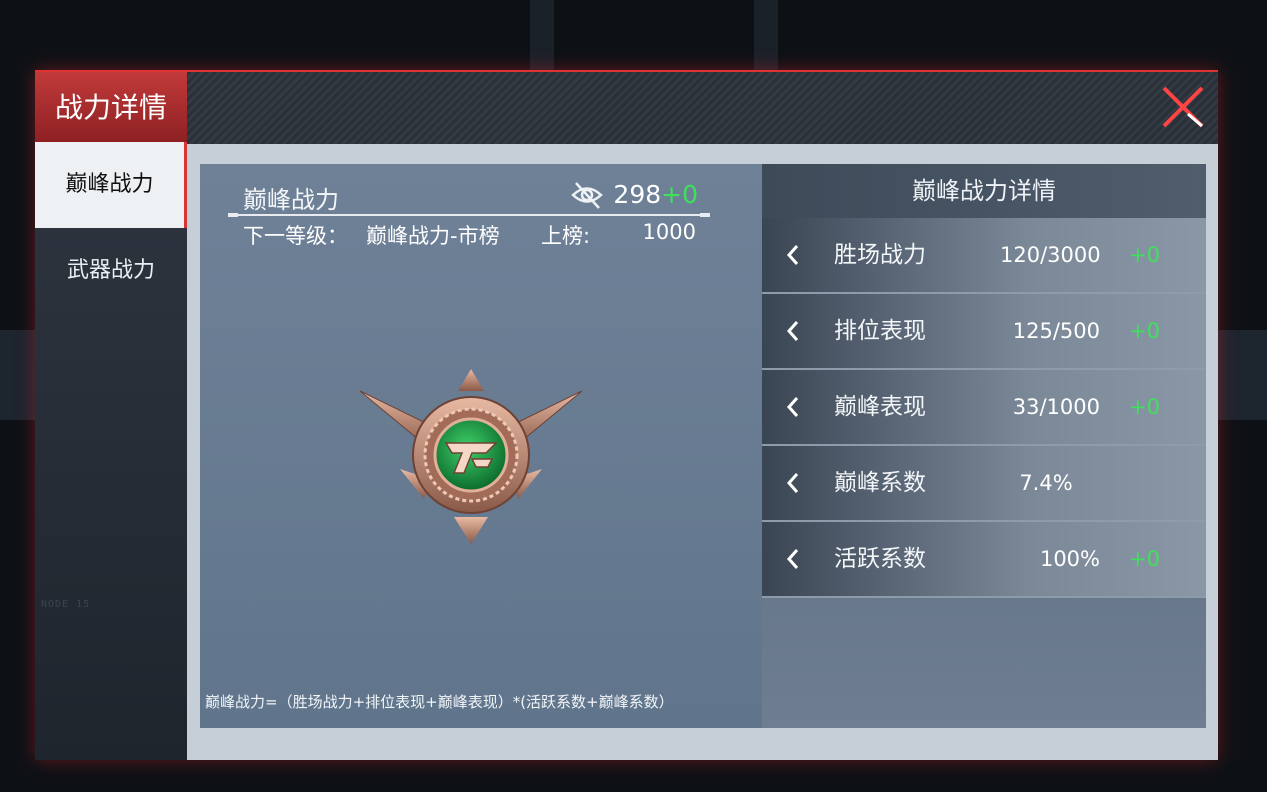  Describe the element at coordinates (984, 560) in the screenshot. I see `detail-row-activity-coefficient: 活跃系数 100% +0` at that location.